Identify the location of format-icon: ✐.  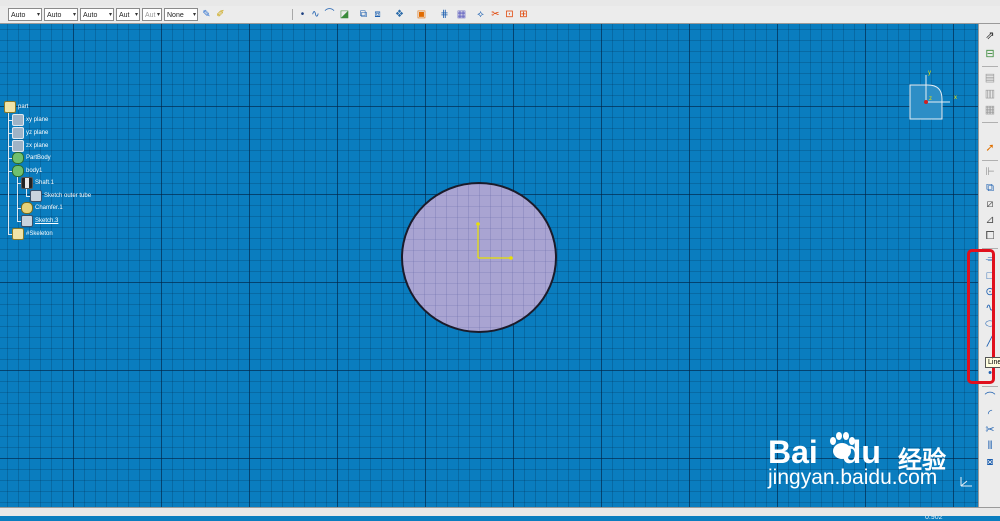
(220, 14).